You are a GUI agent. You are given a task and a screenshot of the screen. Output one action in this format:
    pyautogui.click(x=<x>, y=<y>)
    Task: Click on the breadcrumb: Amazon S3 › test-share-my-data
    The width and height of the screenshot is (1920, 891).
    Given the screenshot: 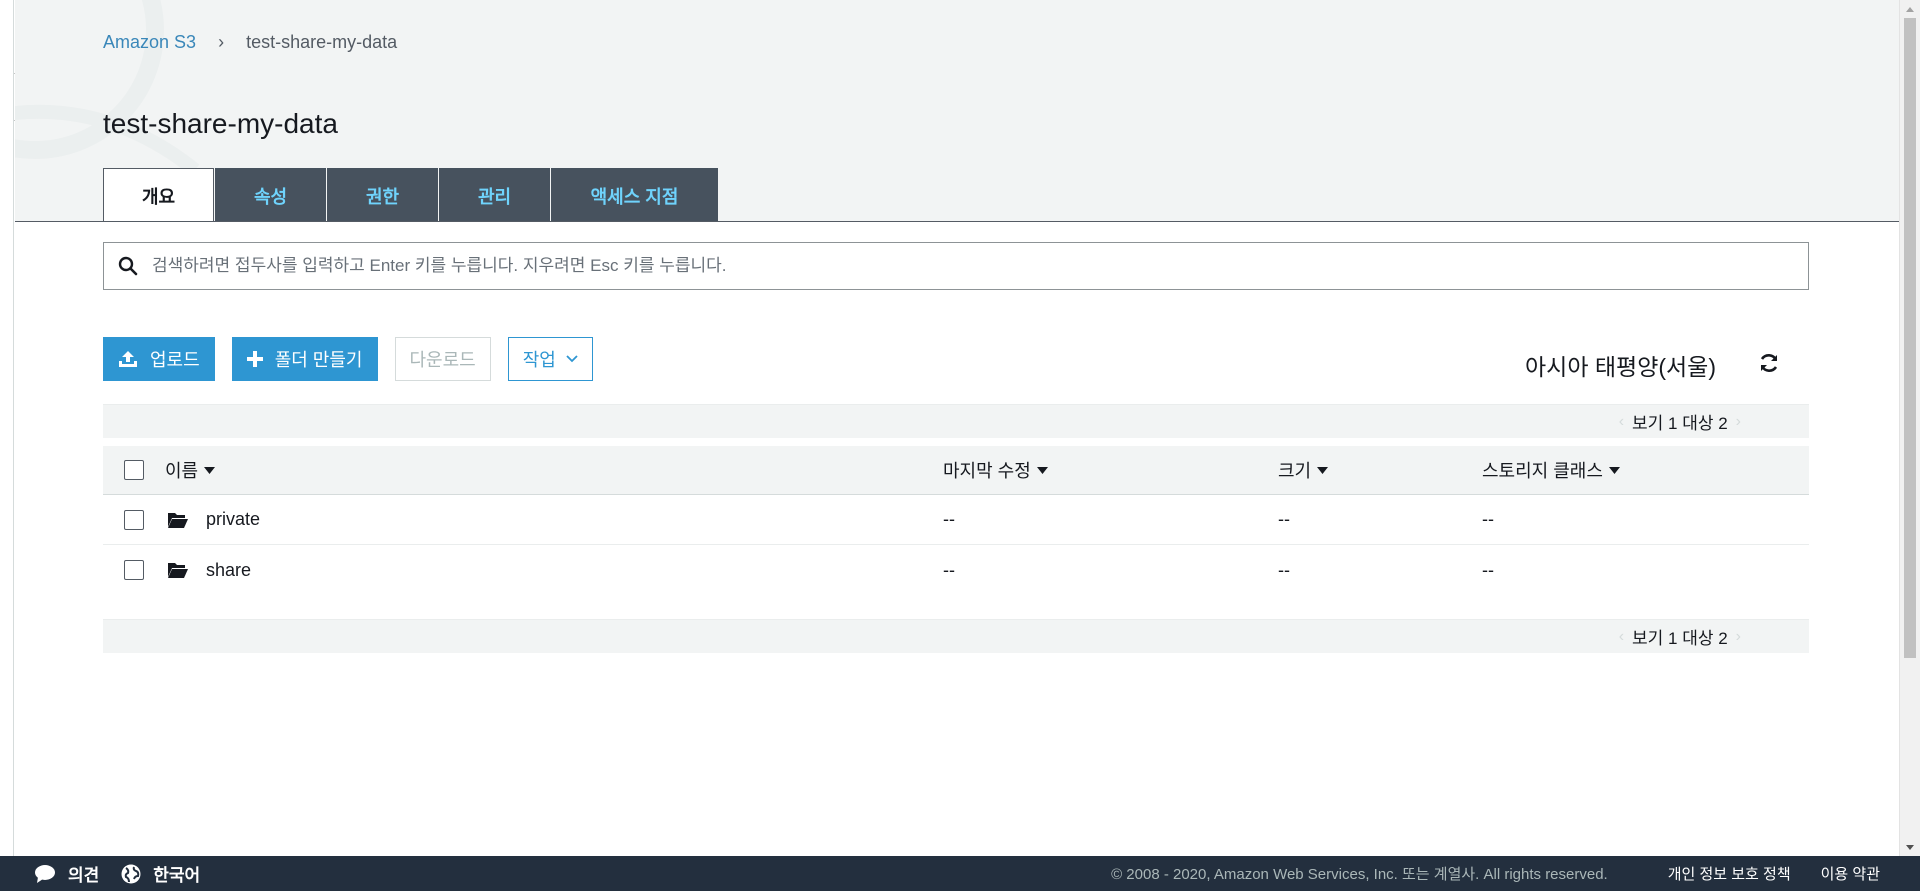 What is the action you would take?
    pyautogui.click(x=250, y=42)
    